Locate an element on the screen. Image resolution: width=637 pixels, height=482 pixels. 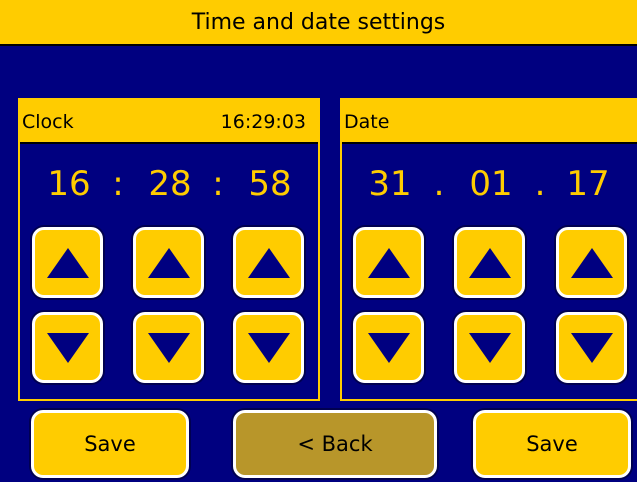
month-value: 01 is located at coordinates (491, 184).